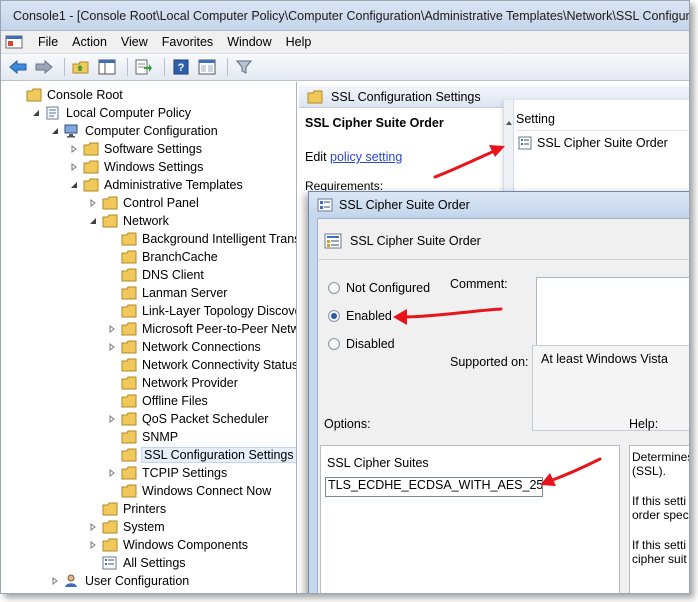 This screenshot has width=698, height=602. I want to click on tree-node: BranchCache, so click(162, 257).